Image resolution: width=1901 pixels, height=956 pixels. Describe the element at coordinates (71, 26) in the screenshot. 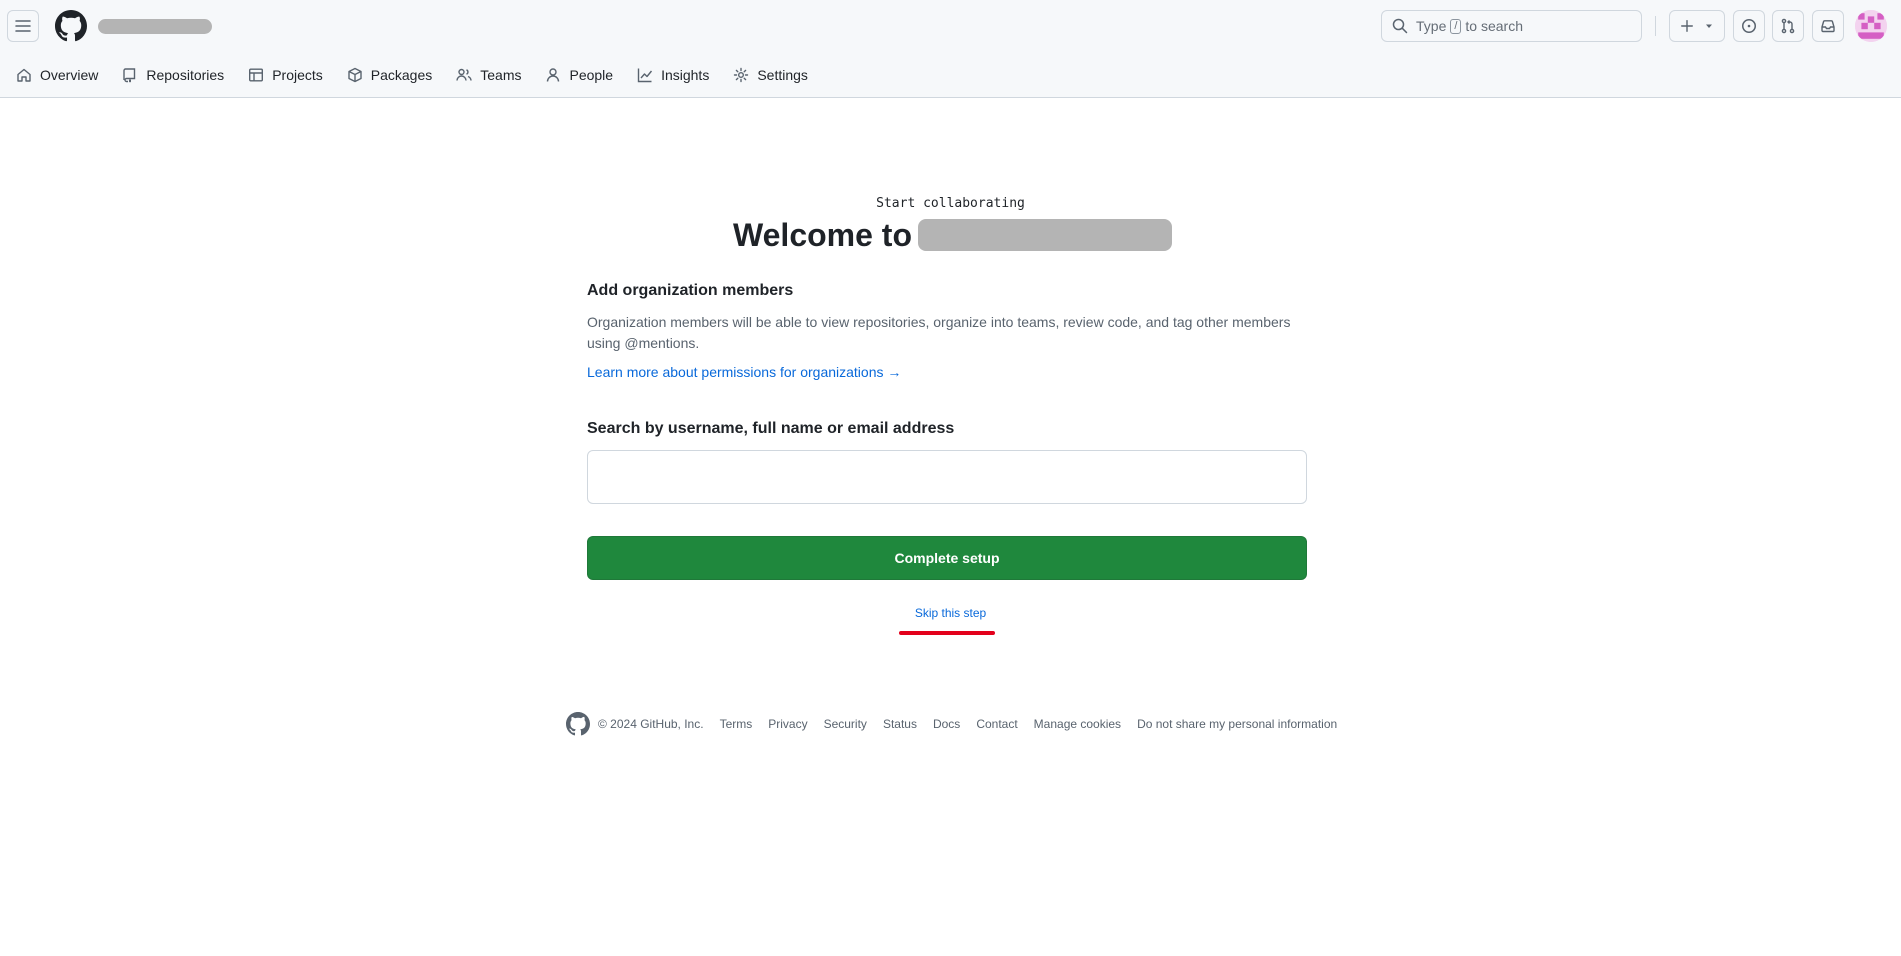

I see `github-logo-icon` at that location.